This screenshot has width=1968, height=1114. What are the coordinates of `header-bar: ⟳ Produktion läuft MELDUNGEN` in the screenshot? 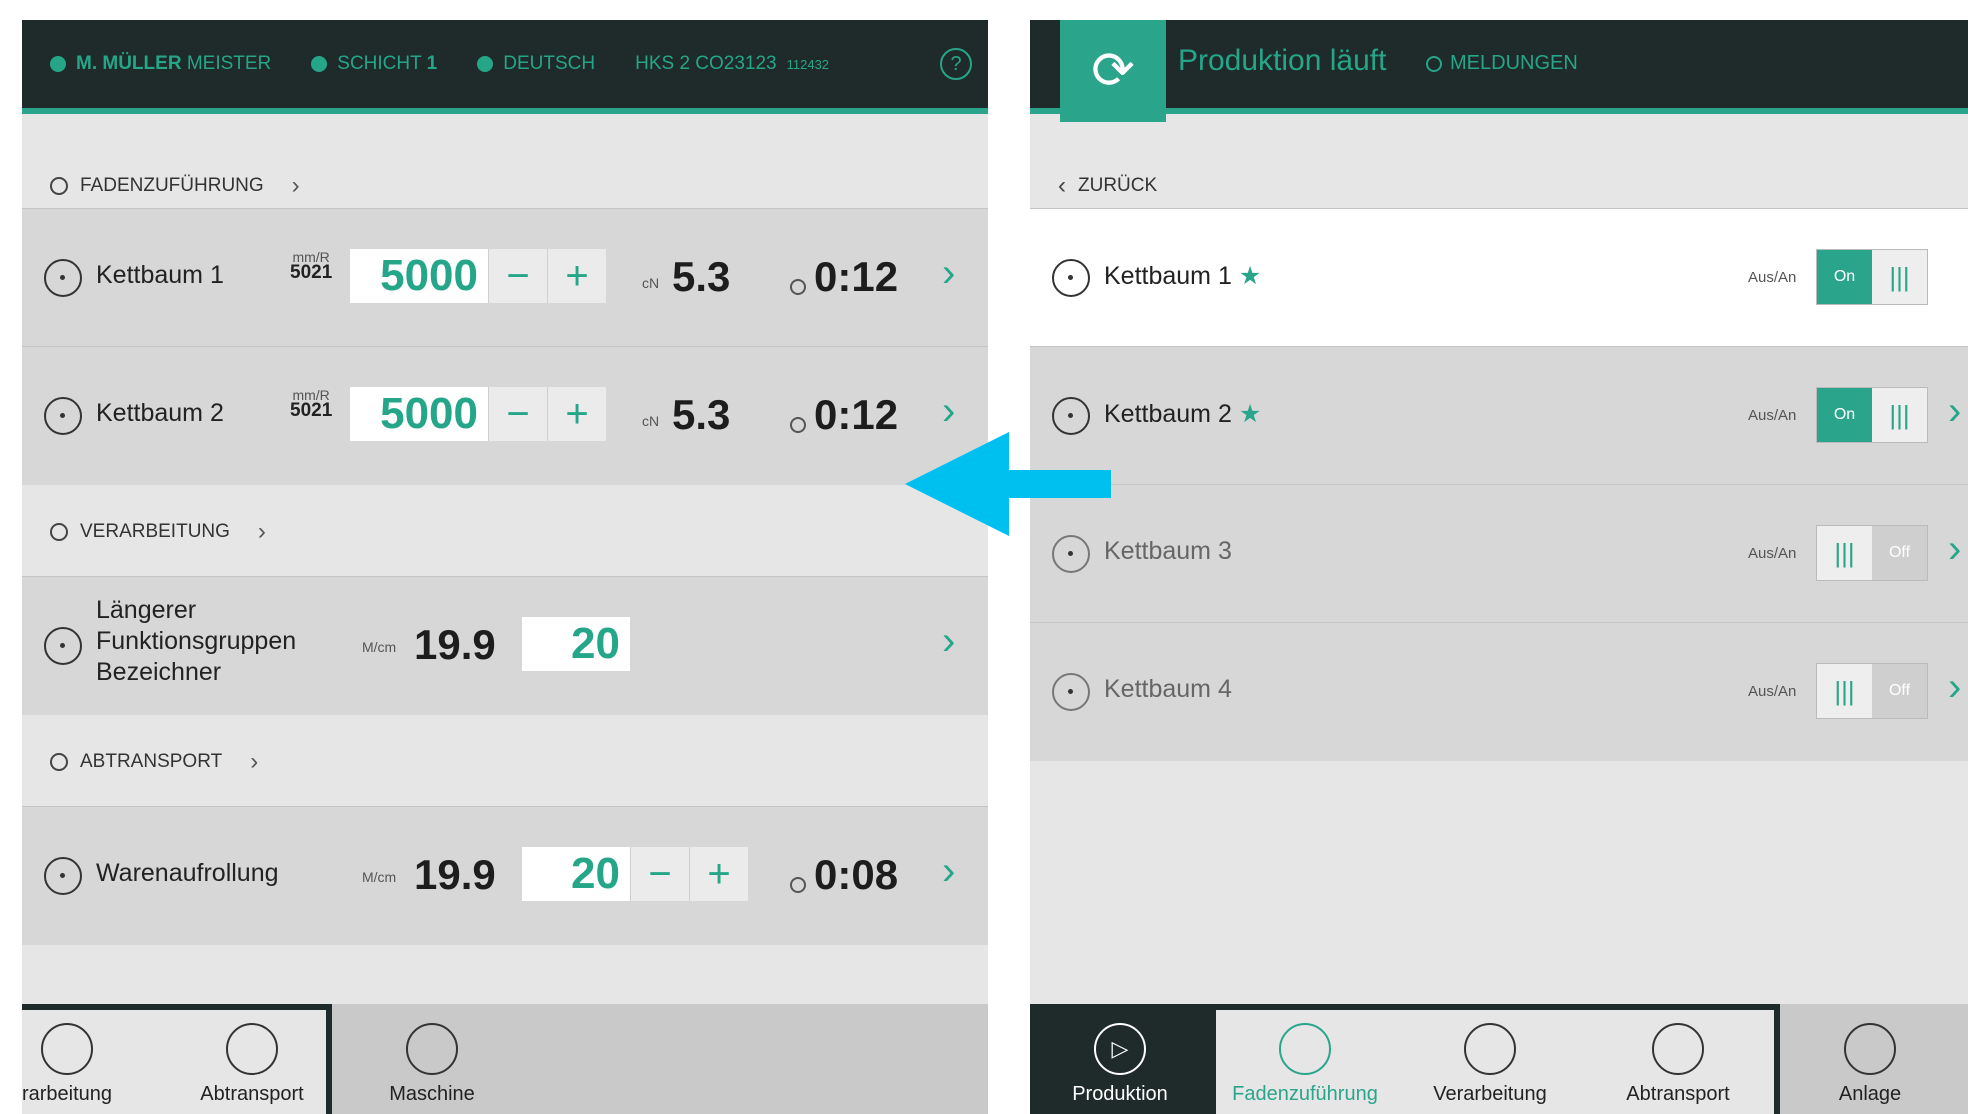 It's located at (1499, 71).